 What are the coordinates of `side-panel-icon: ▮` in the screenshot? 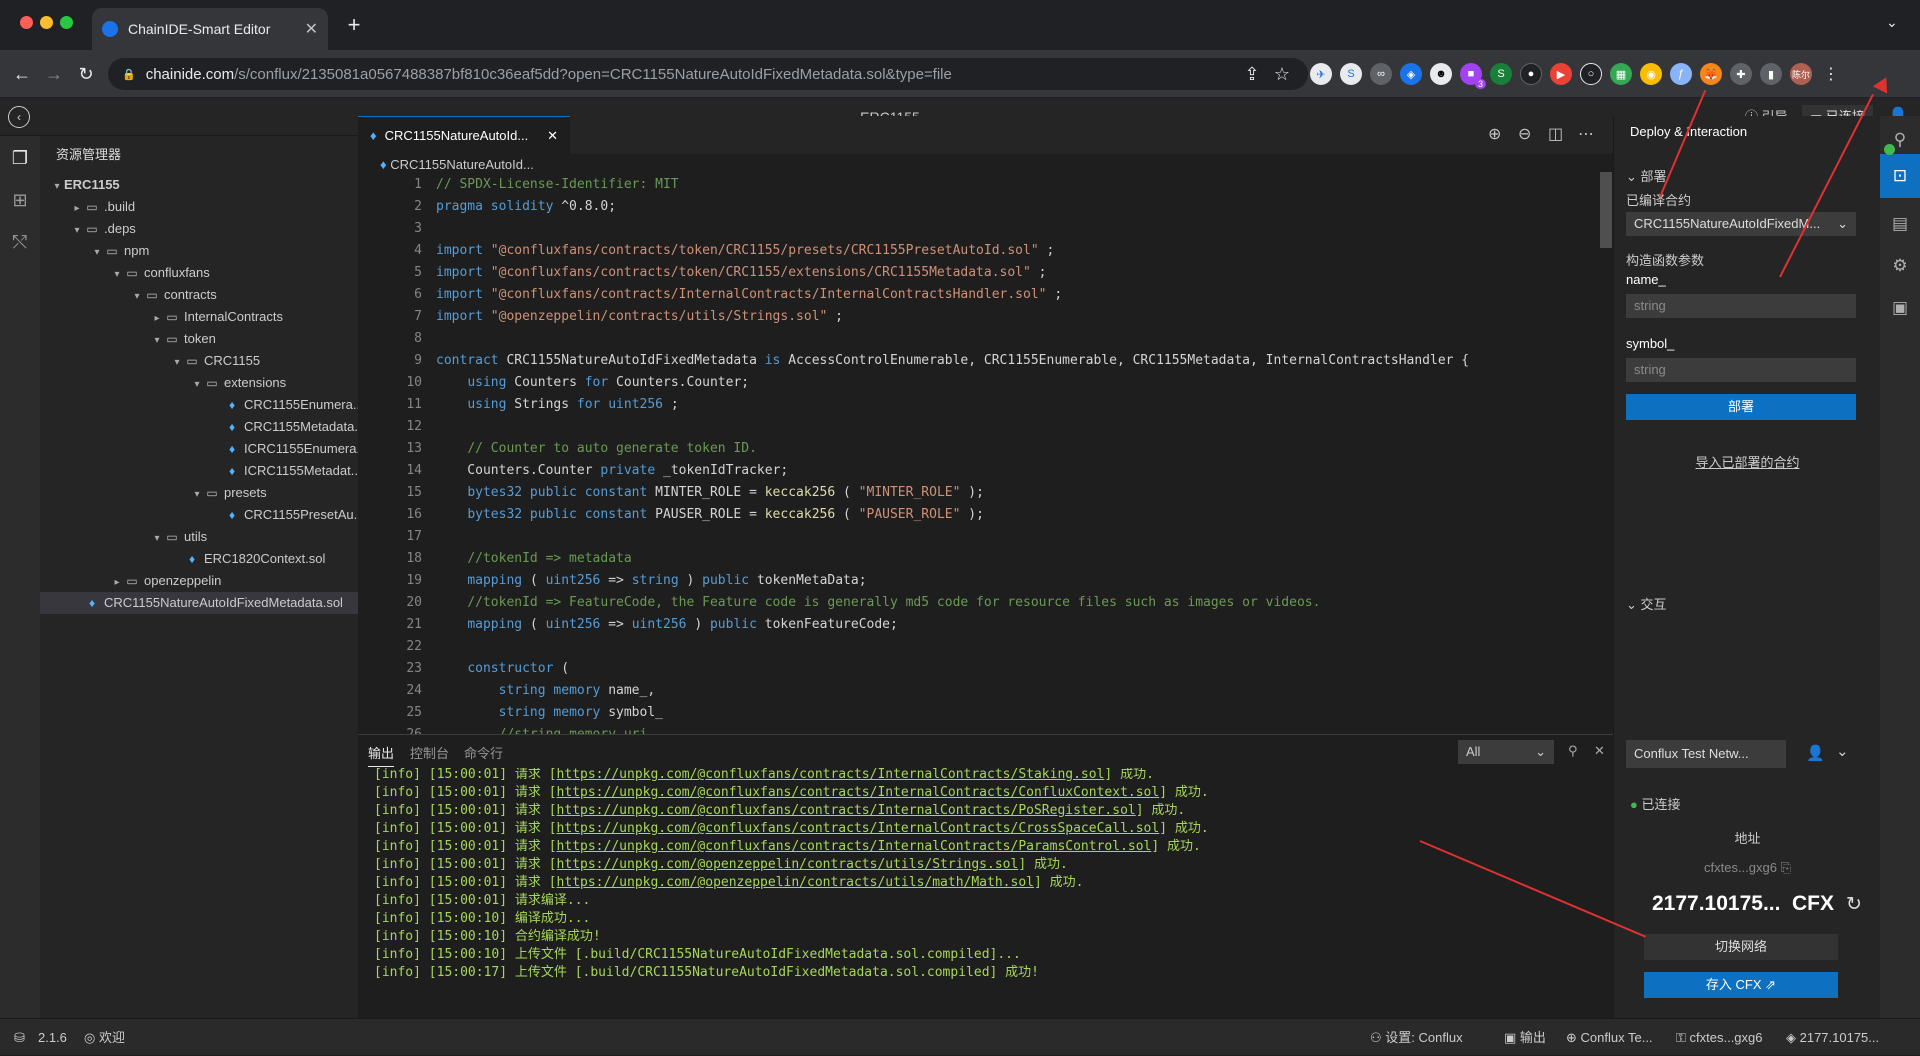 It's located at (1771, 74).